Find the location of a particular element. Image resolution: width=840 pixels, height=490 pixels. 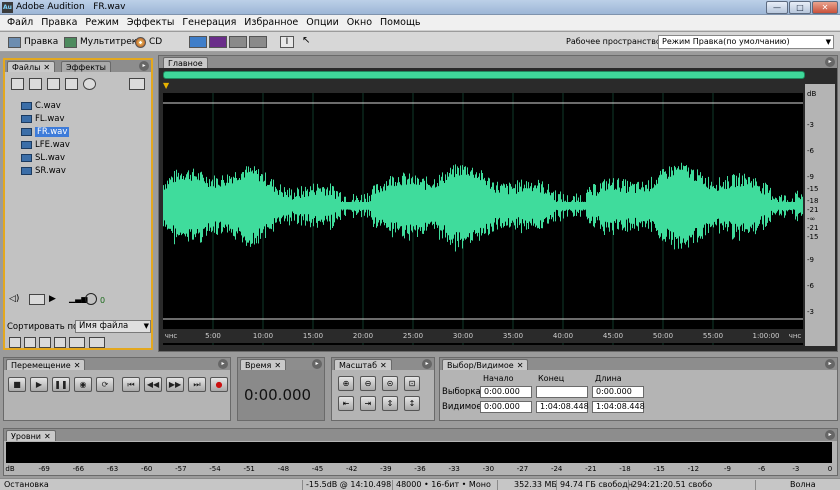

zoom-in-vertical-icon: ⇕ is located at coordinates (390, 403).